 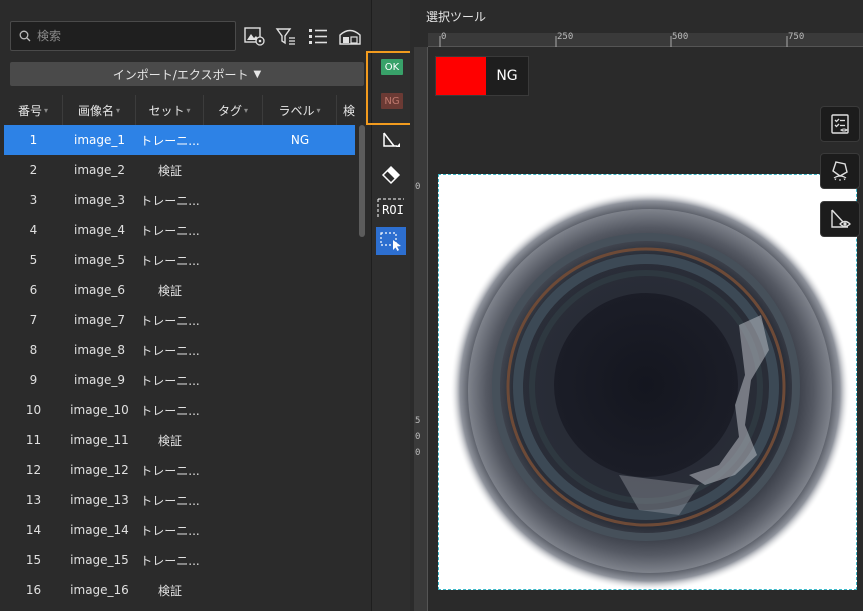 I want to click on search-box, so click(x=123, y=36).